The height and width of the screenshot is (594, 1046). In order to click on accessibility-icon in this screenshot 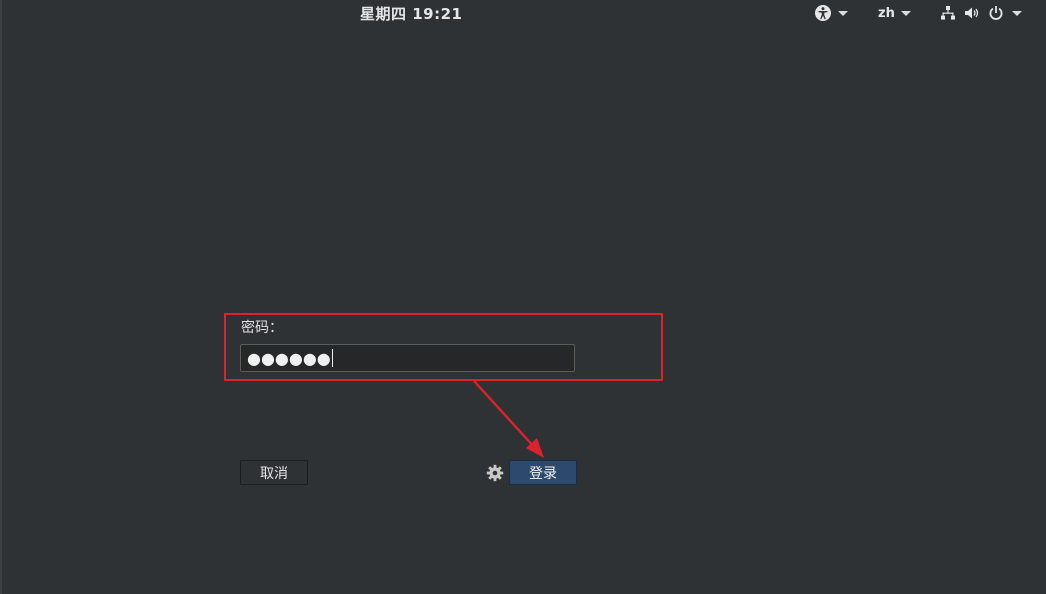, I will do `click(823, 13)`.